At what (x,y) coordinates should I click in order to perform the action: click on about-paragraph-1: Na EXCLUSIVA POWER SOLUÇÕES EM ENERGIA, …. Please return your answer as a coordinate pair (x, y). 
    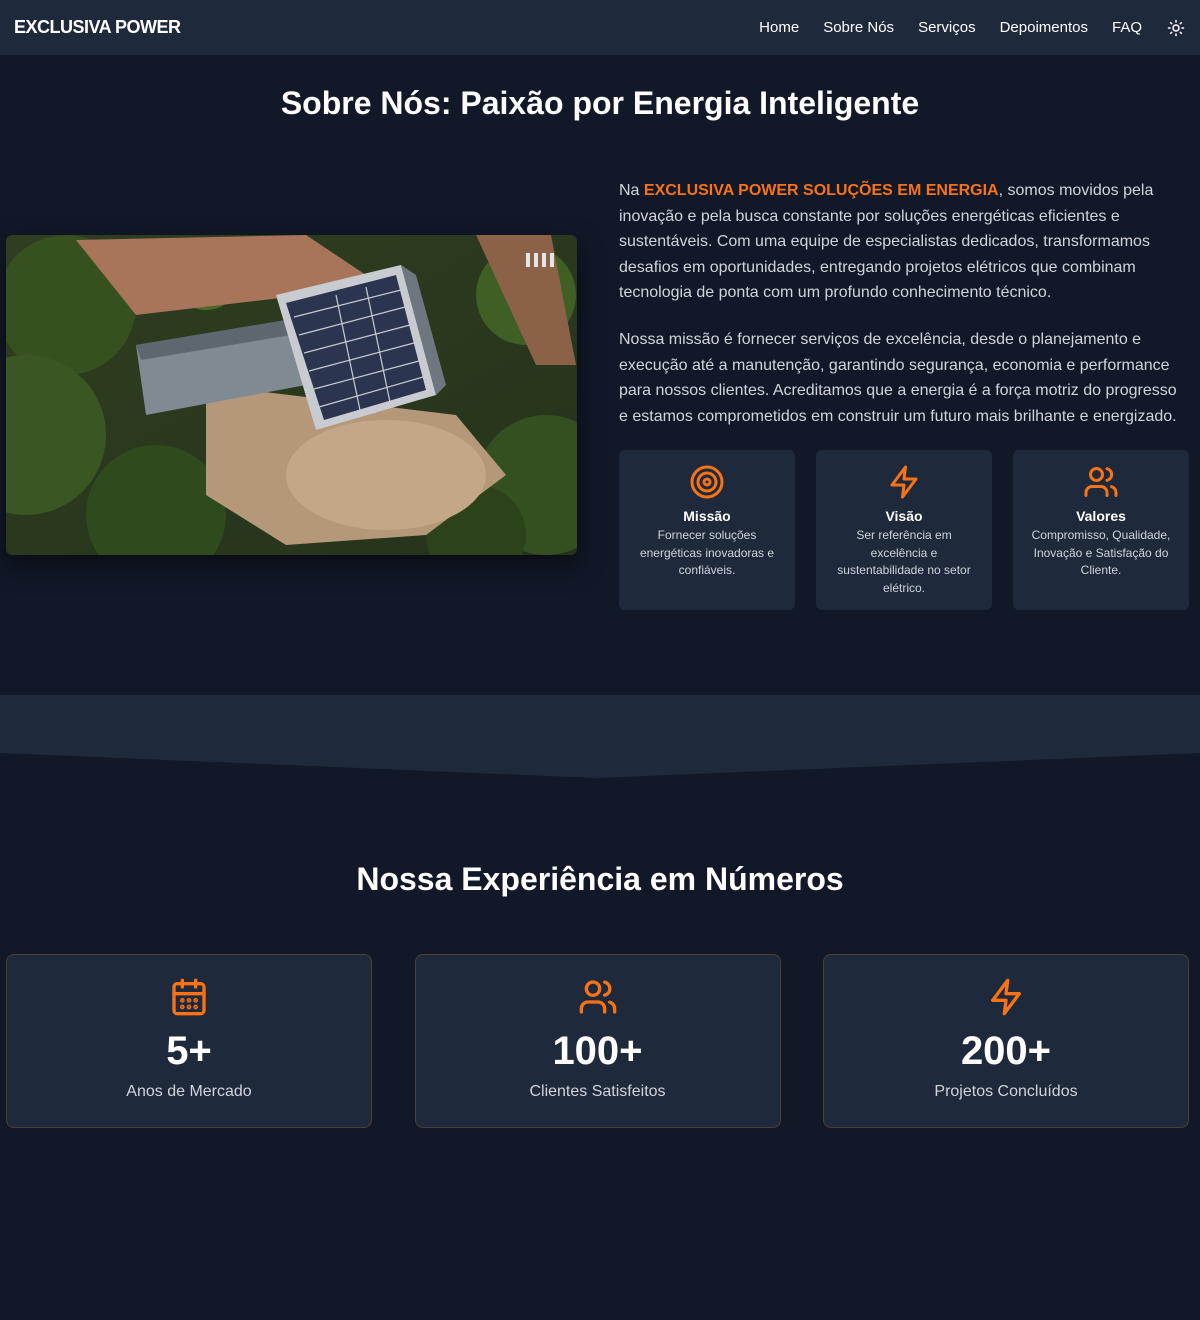
    Looking at the image, I should click on (904, 242).